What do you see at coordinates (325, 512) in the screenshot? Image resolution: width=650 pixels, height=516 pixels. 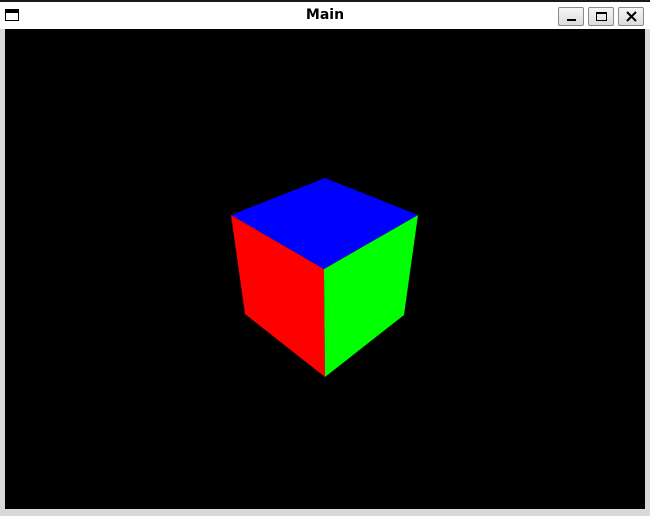 I see `window-bottom-border` at bounding box center [325, 512].